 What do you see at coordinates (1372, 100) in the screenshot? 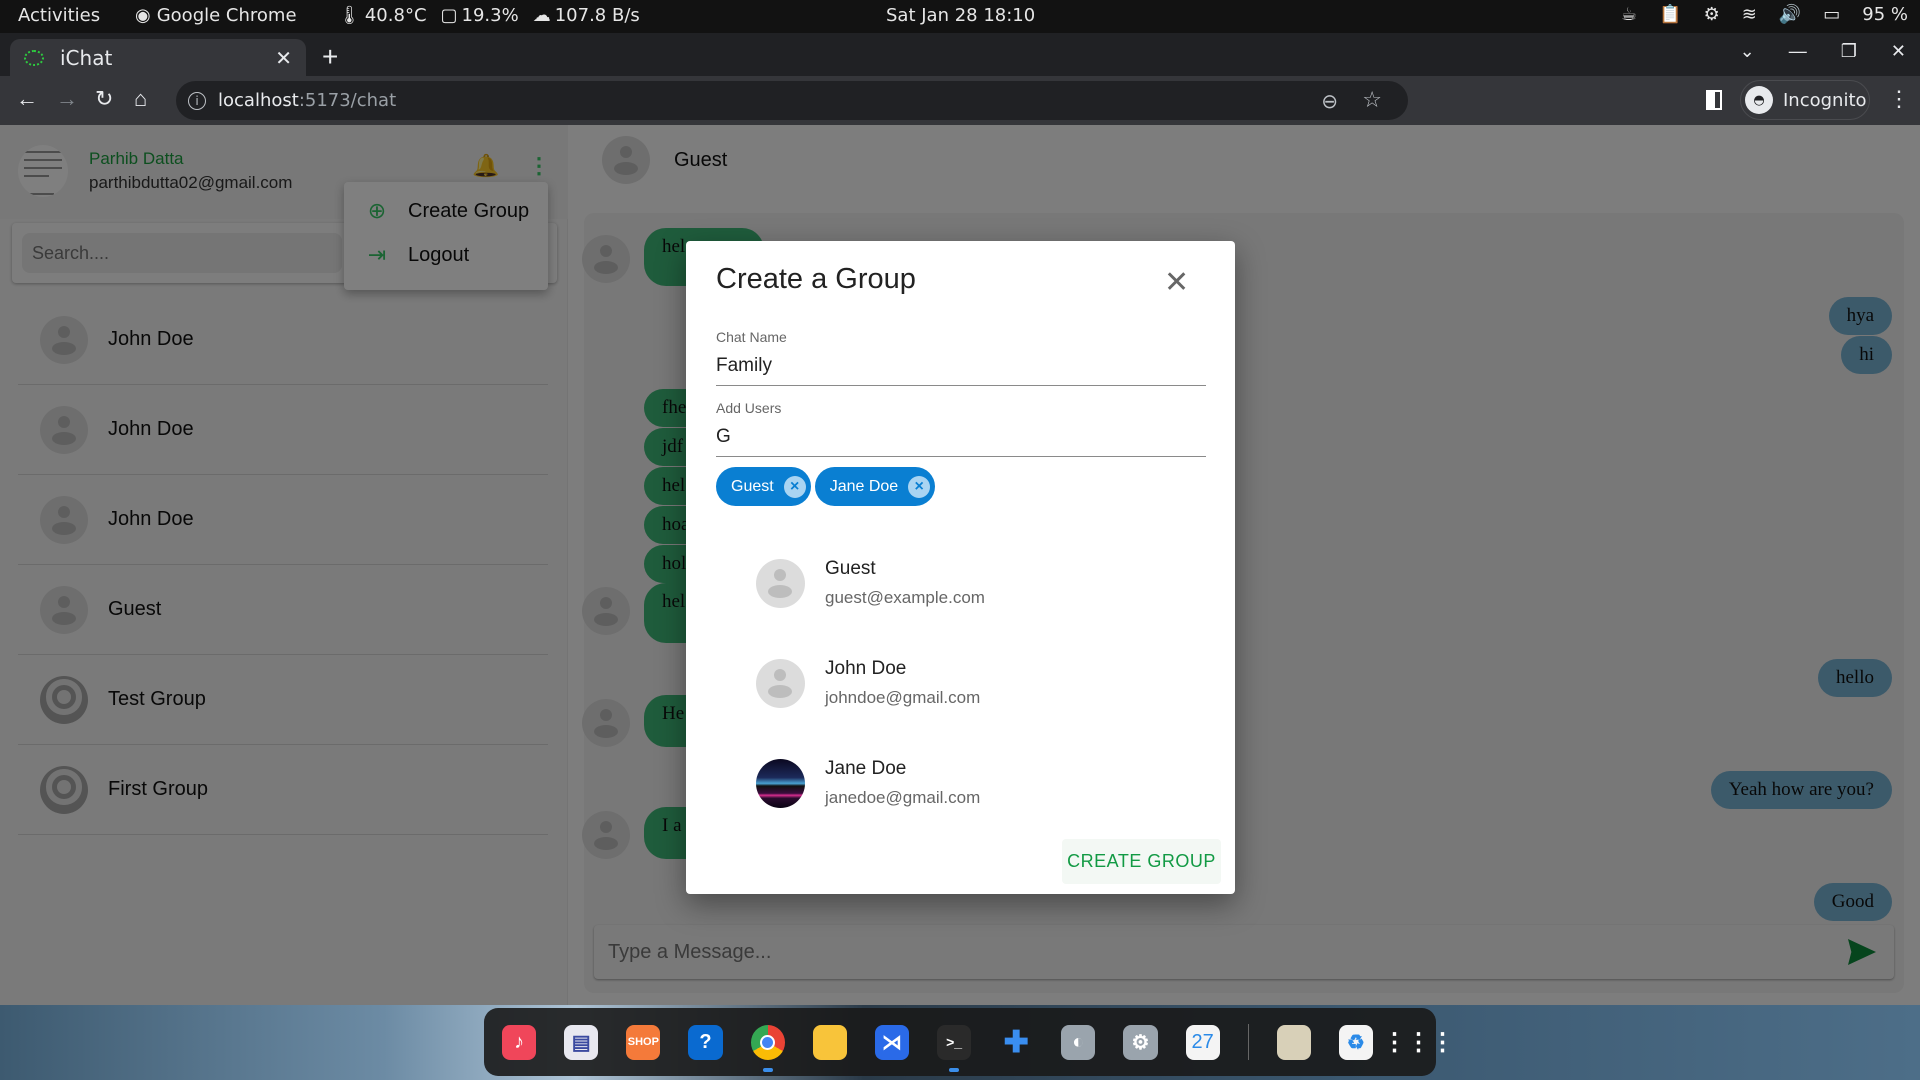
I see `bookmark-star-icon: ☆` at bounding box center [1372, 100].